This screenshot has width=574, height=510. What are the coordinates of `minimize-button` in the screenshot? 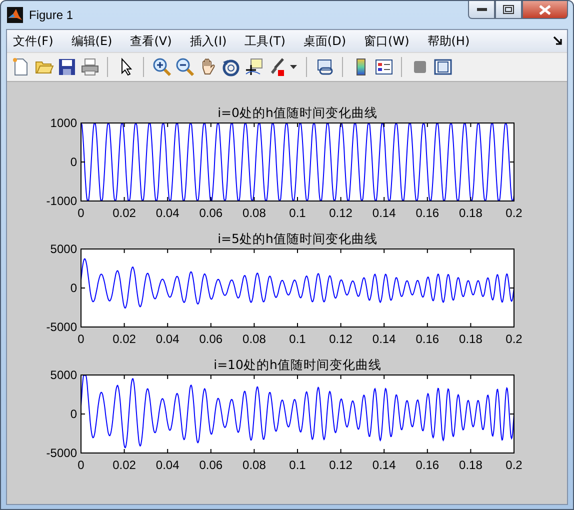 It's located at (481, 10).